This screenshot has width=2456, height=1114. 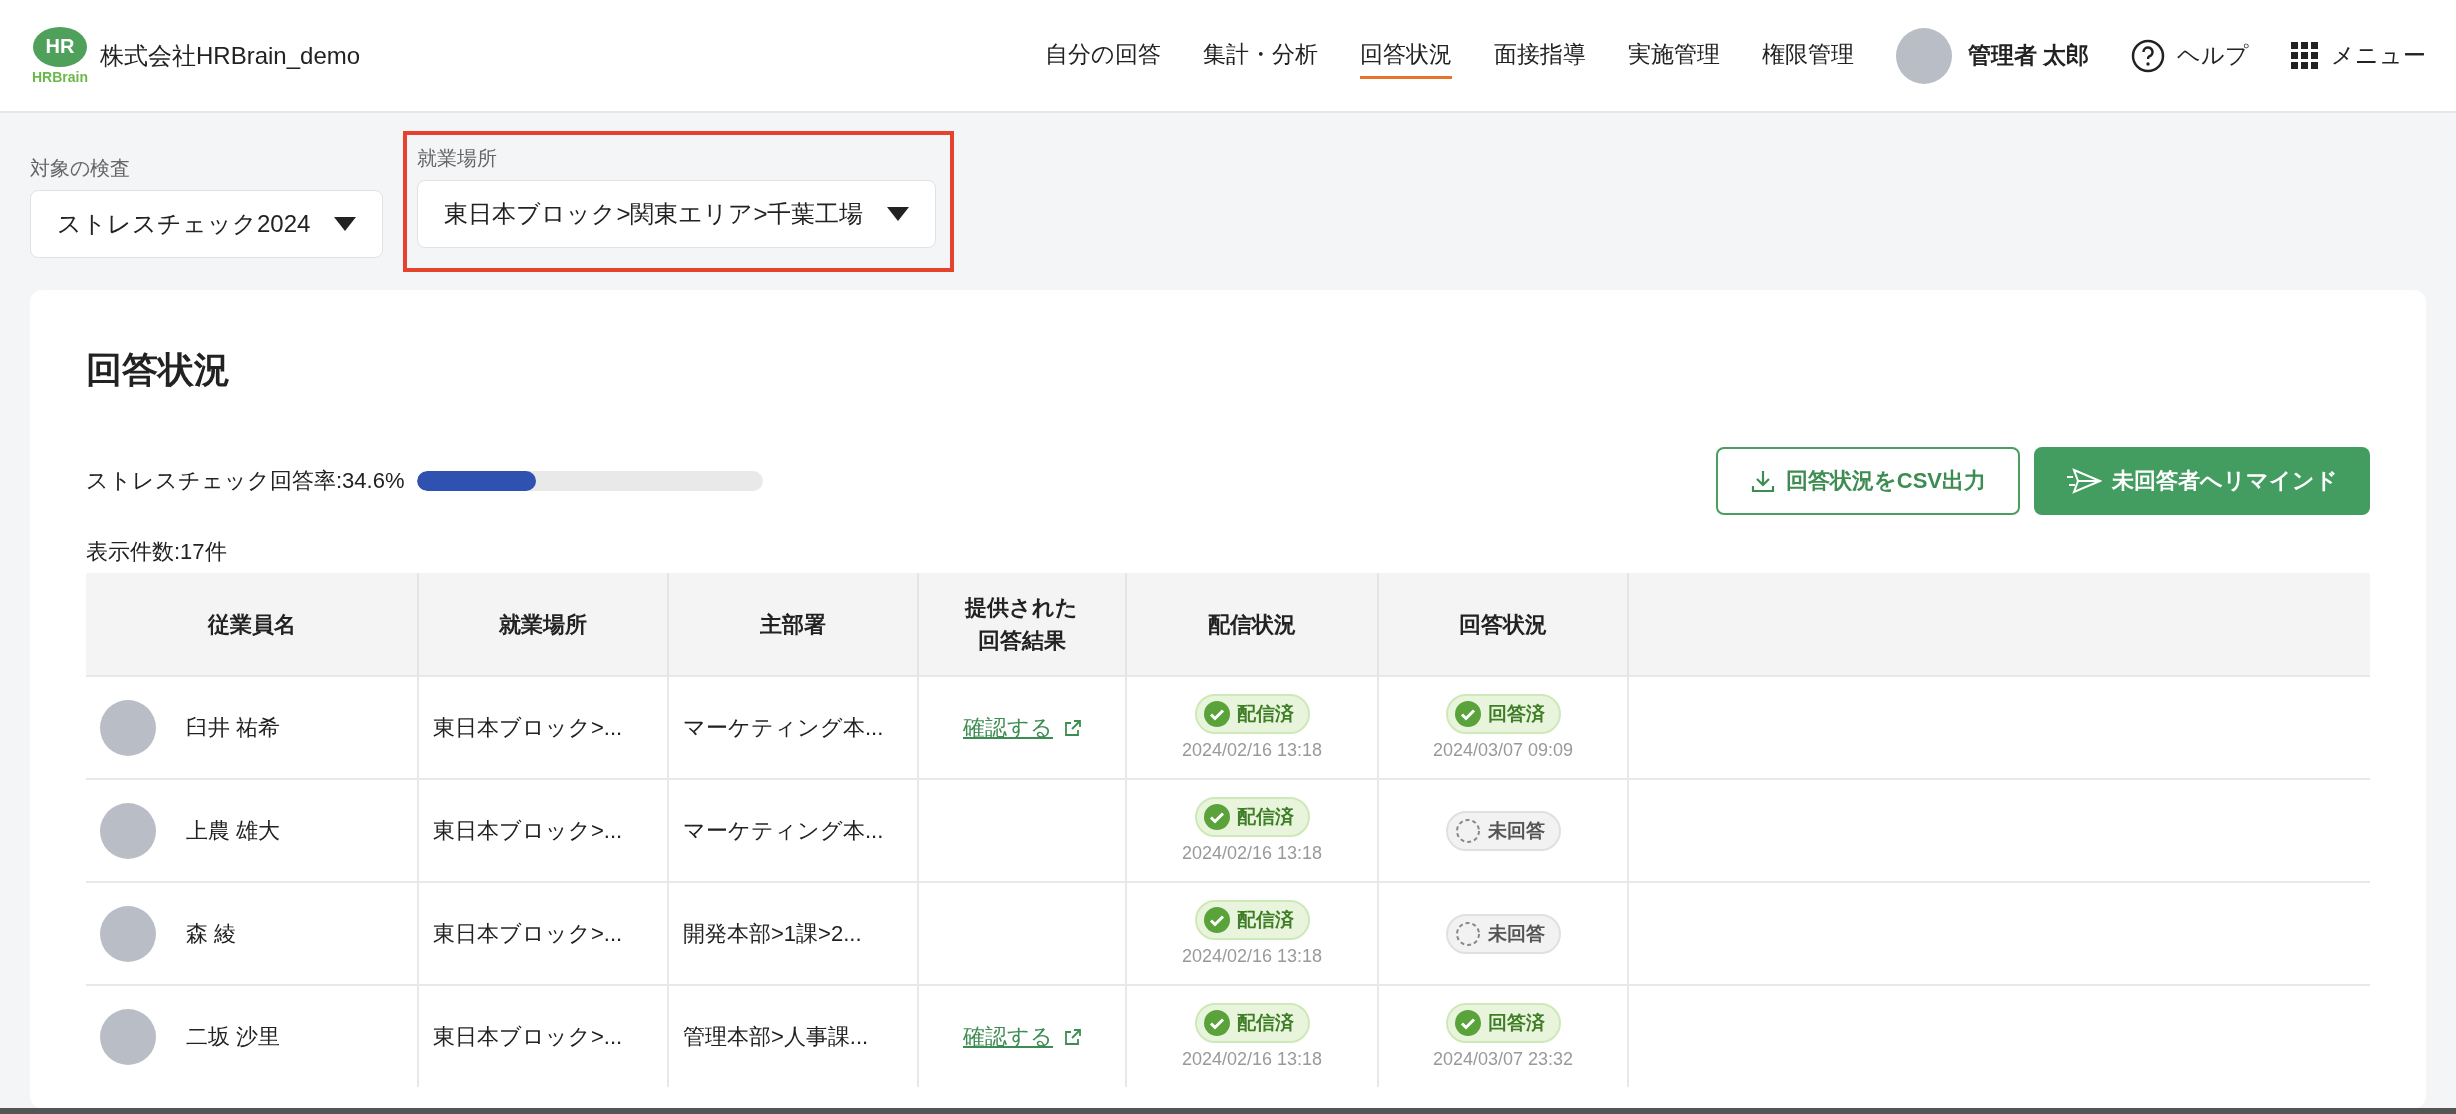 What do you see at coordinates (1260, 55) in the screenshot?
I see `nav-tab: 集計・分析` at bounding box center [1260, 55].